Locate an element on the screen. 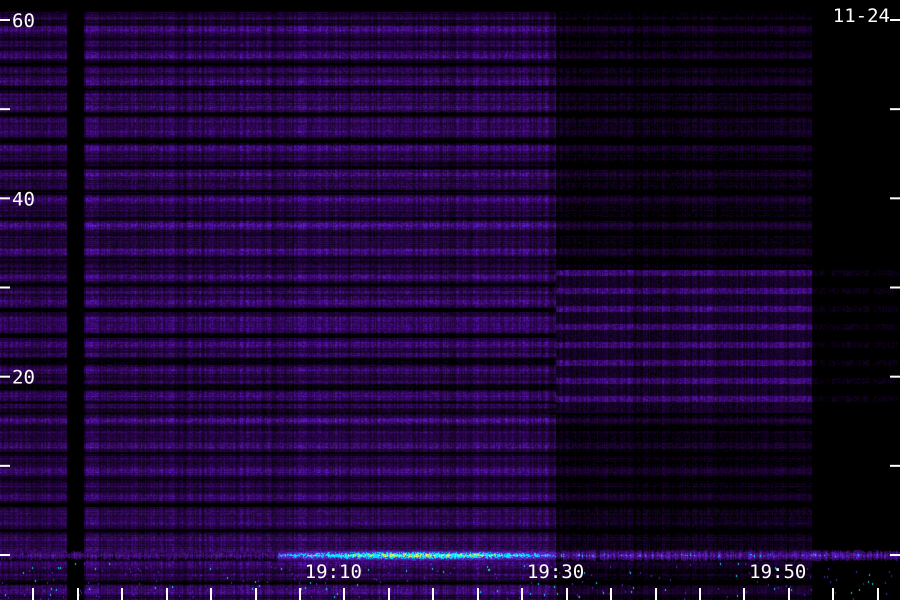  y-tick-label-40: 40 is located at coordinates (23, 199).